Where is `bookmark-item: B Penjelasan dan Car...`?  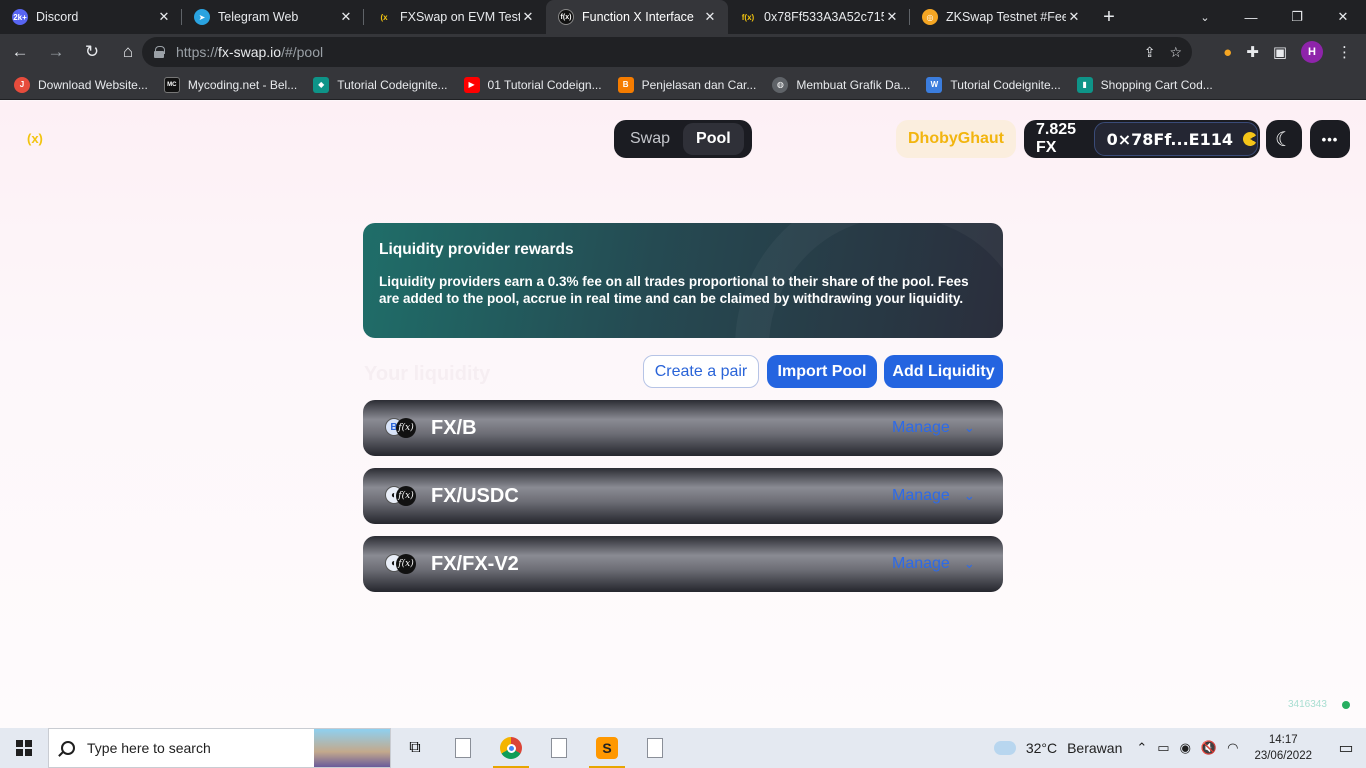
bookmark-item: B Penjelasan dan Car... is located at coordinates (687, 84).